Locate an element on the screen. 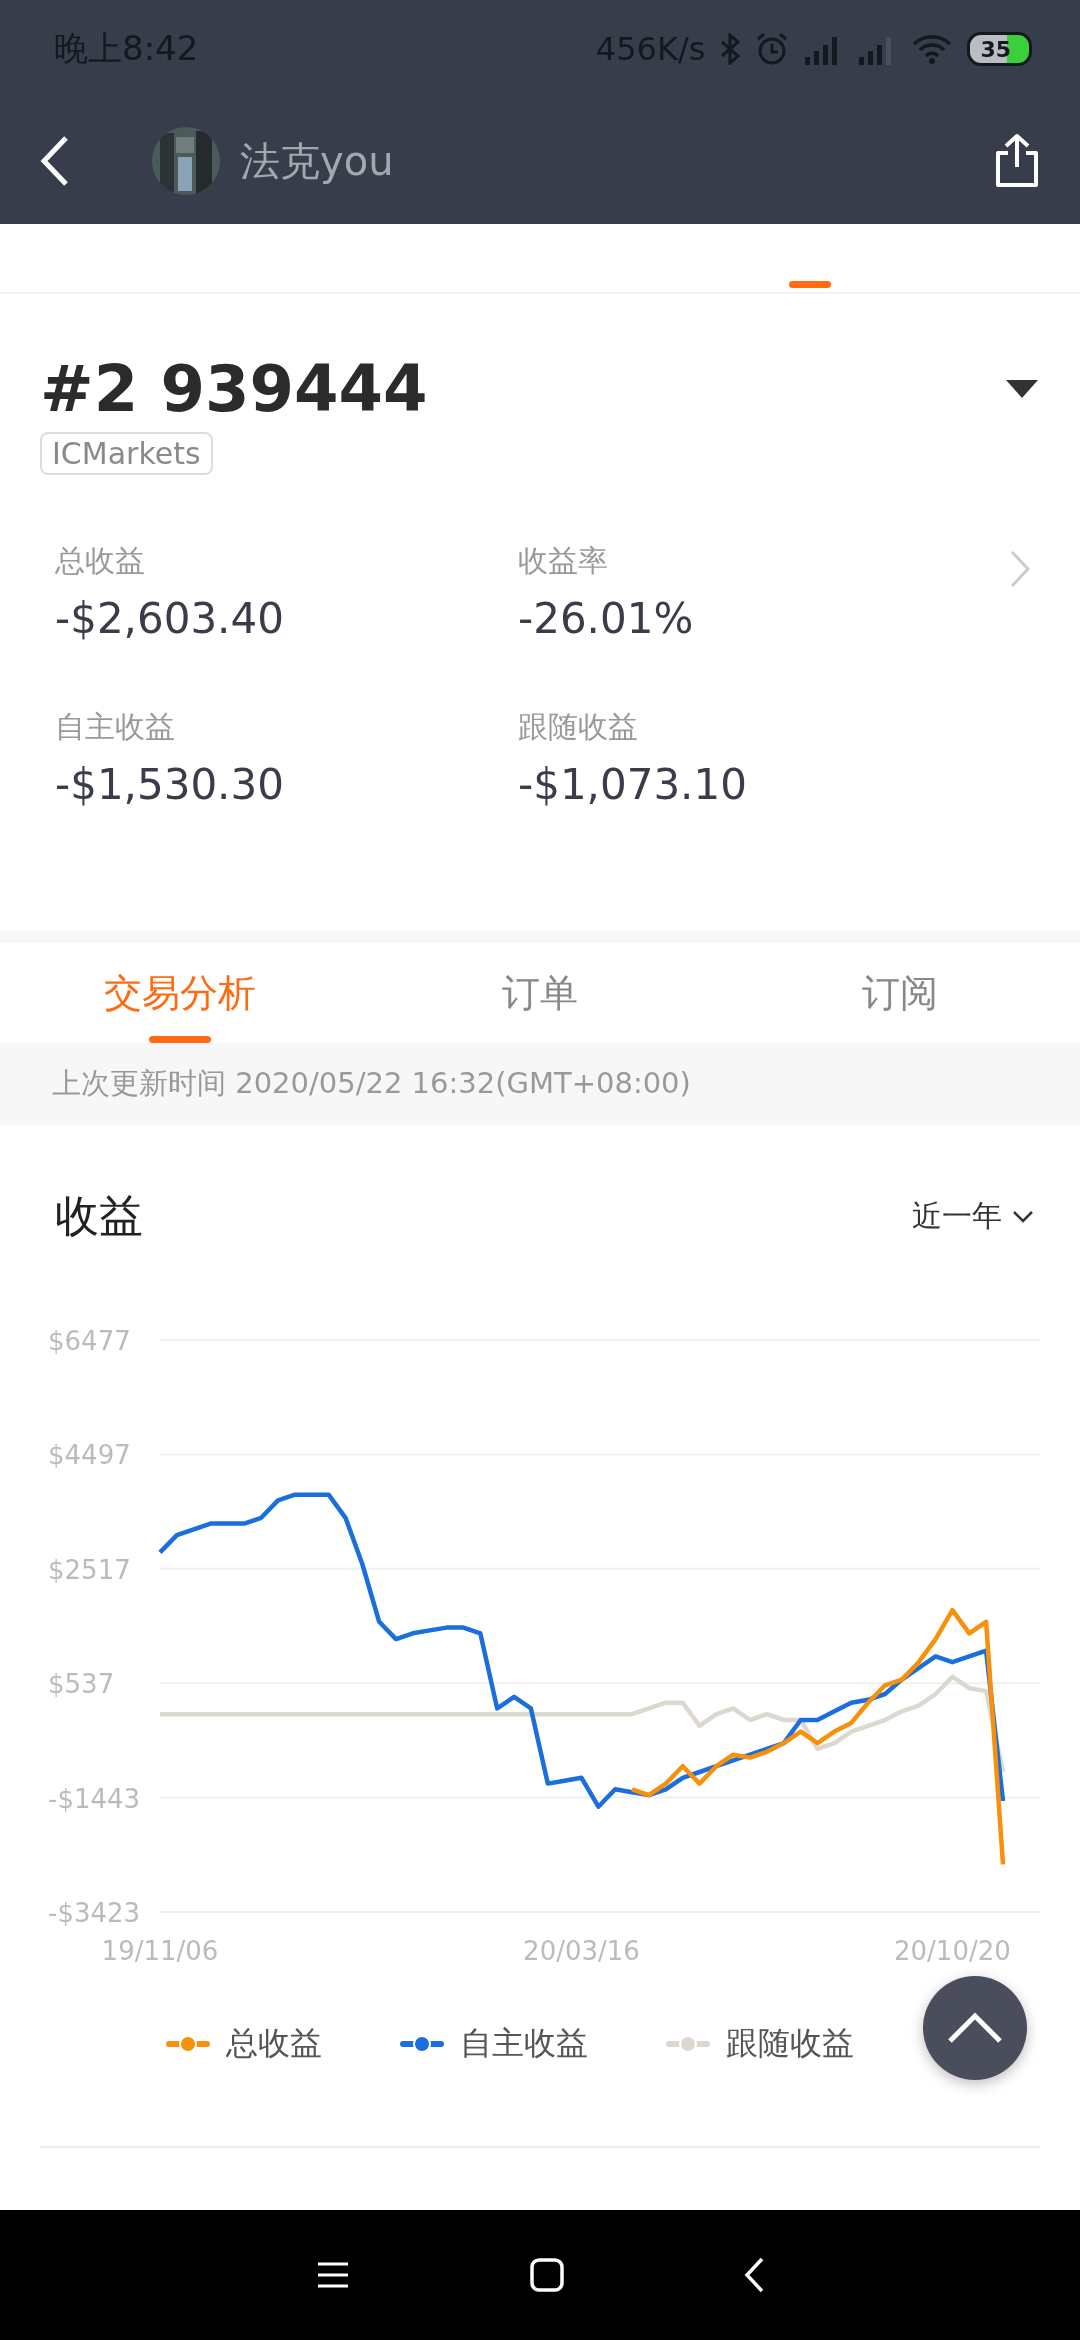 The width and height of the screenshot is (1080, 2340). user-name: 法克you is located at coordinates (317, 161).